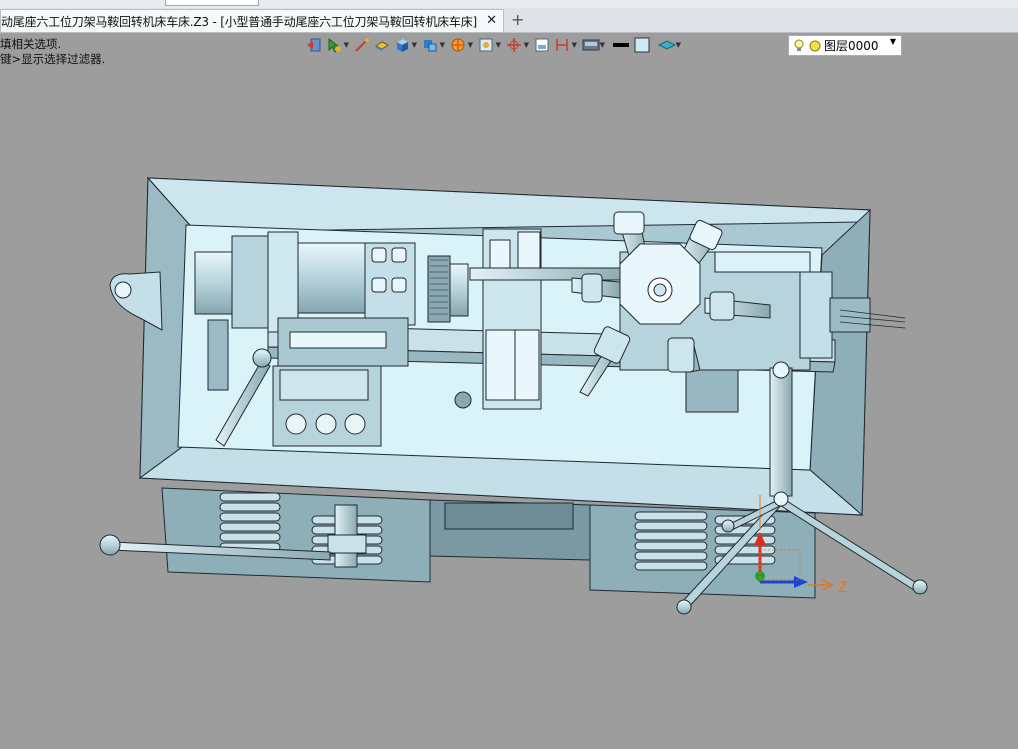 The width and height of the screenshot is (1018, 749). What do you see at coordinates (491, 20) in the screenshot?
I see `close-tab-icon: ✕` at bounding box center [491, 20].